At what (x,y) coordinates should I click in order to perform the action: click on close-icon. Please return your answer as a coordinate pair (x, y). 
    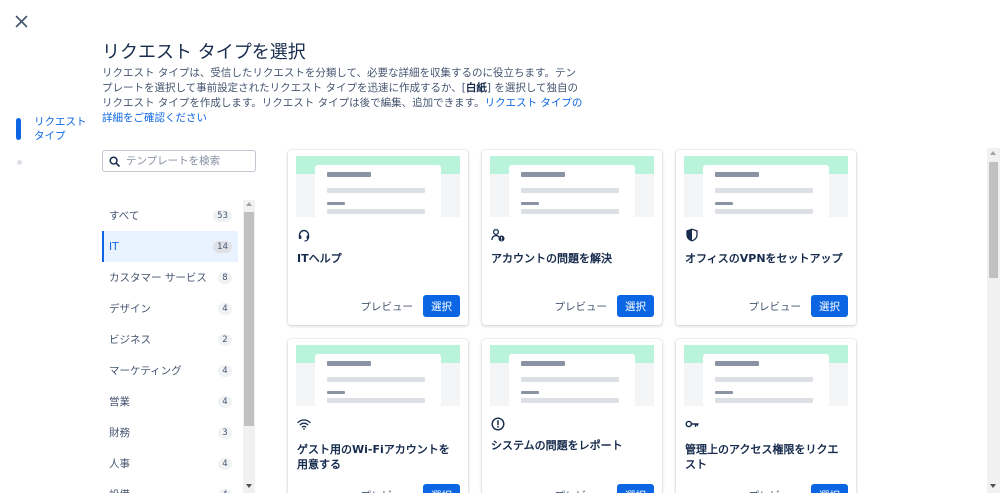
    Looking at the image, I should click on (21, 21).